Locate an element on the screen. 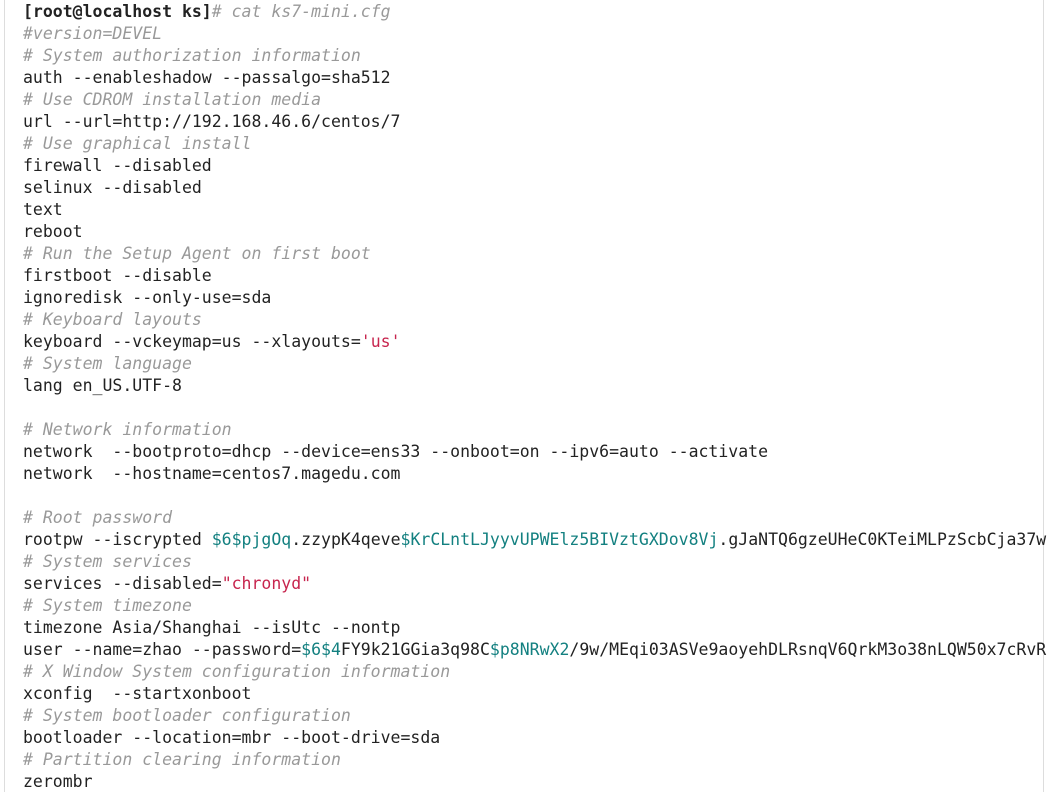 This screenshot has width=1051, height=793. code-text: .zzypK4qeve is located at coordinates (346, 539).